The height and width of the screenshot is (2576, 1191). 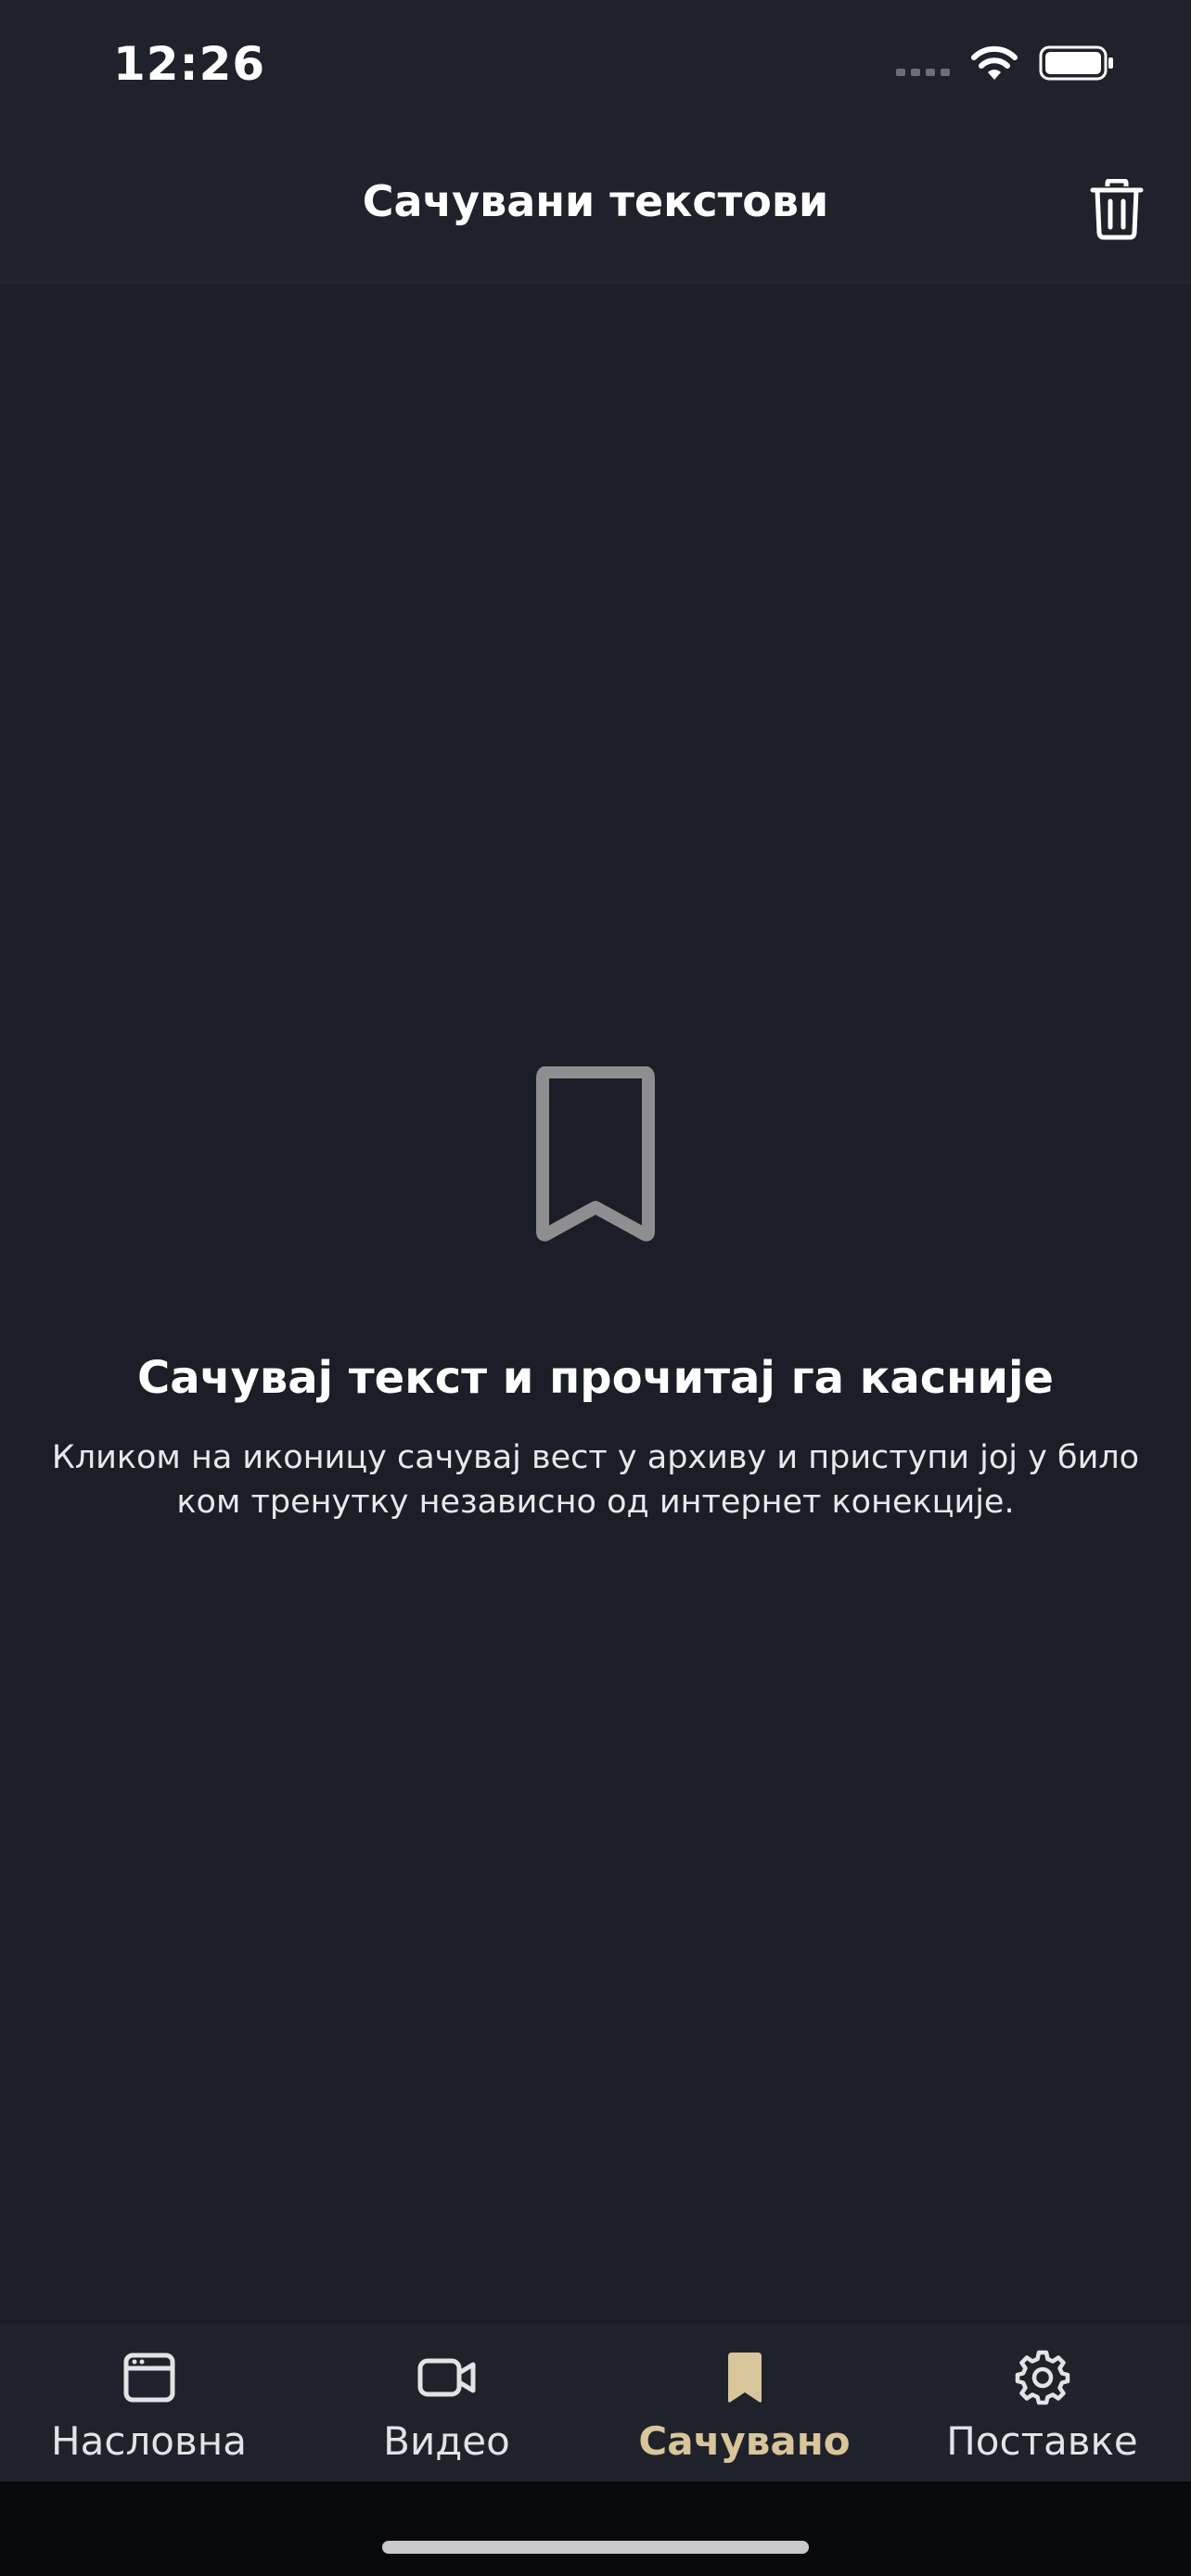 I want to click on cellular-signal-icon, so click(x=923, y=72).